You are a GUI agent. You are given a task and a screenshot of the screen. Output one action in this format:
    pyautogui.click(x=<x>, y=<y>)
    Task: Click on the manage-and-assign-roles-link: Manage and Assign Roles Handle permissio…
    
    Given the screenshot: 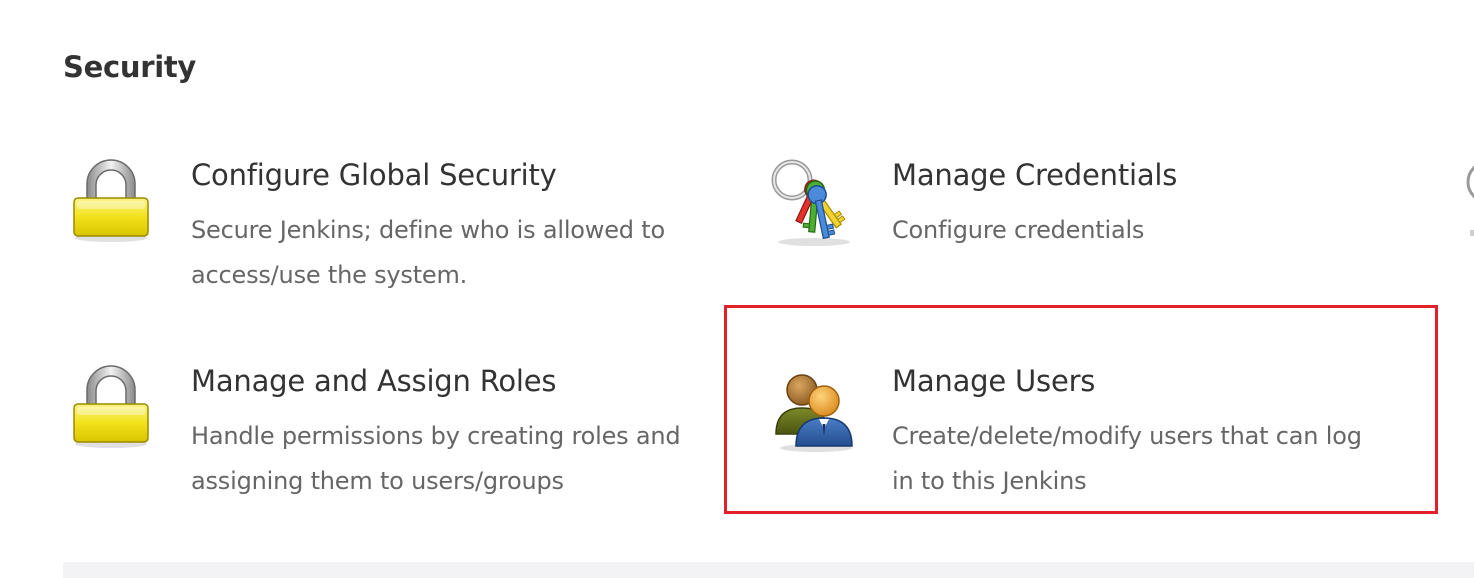 What is the action you would take?
    pyautogui.click(x=373, y=439)
    